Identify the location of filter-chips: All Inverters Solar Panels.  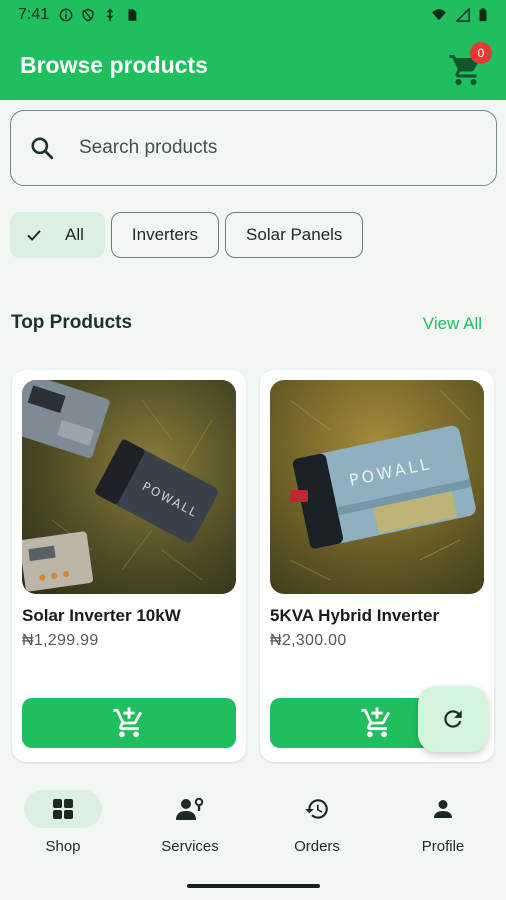
(187, 235).